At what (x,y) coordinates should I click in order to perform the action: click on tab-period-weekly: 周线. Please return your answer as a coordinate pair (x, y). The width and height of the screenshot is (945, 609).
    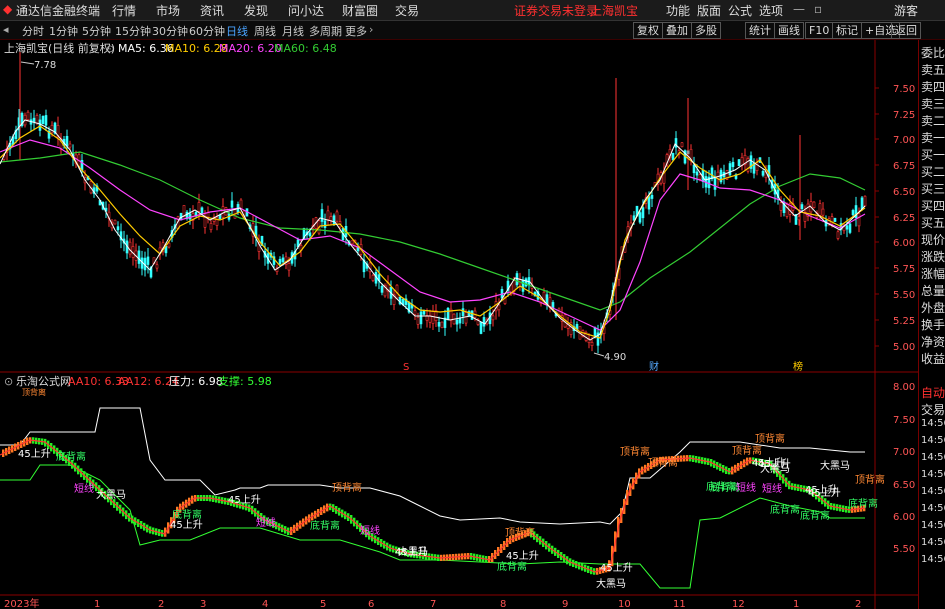
    Looking at the image, I should click on (265, 31).